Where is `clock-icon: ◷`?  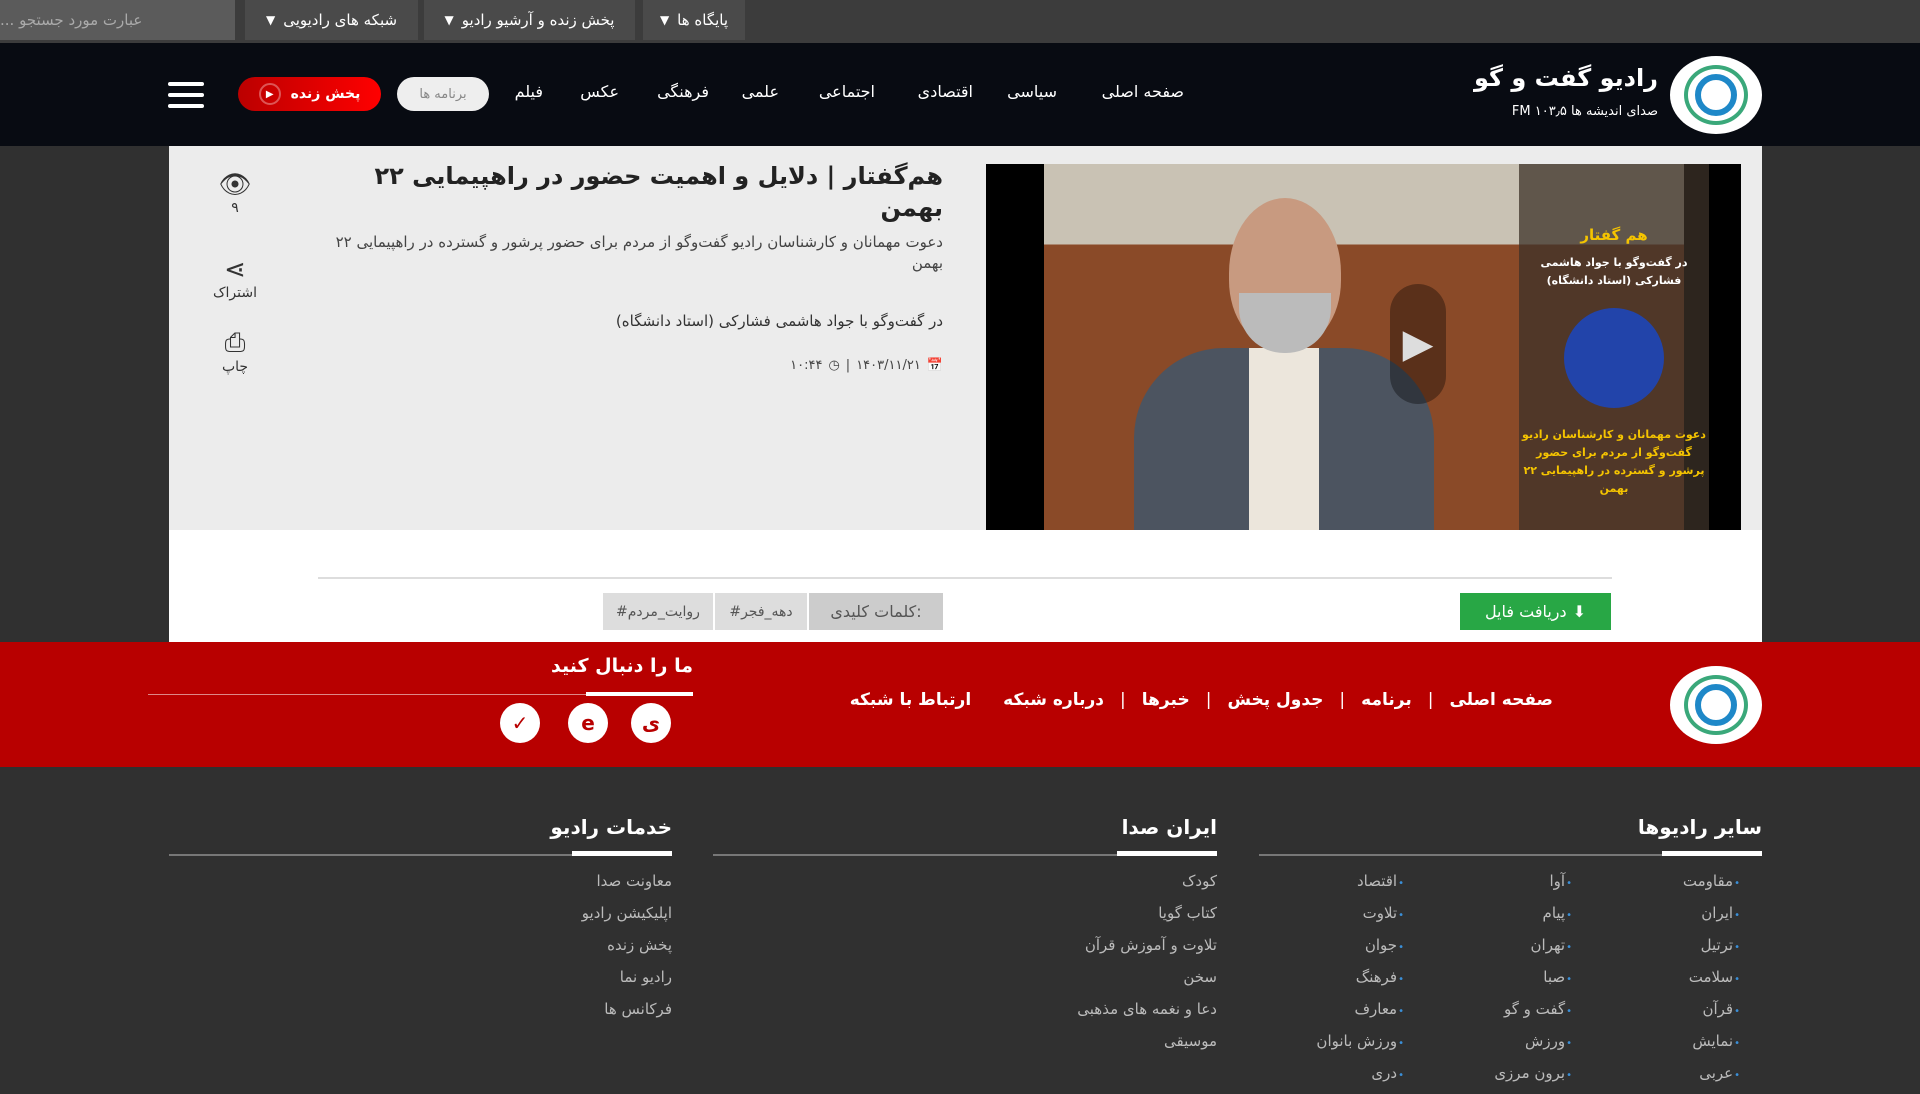 clock-icon: ◷ is located at coordinates (834, 365).